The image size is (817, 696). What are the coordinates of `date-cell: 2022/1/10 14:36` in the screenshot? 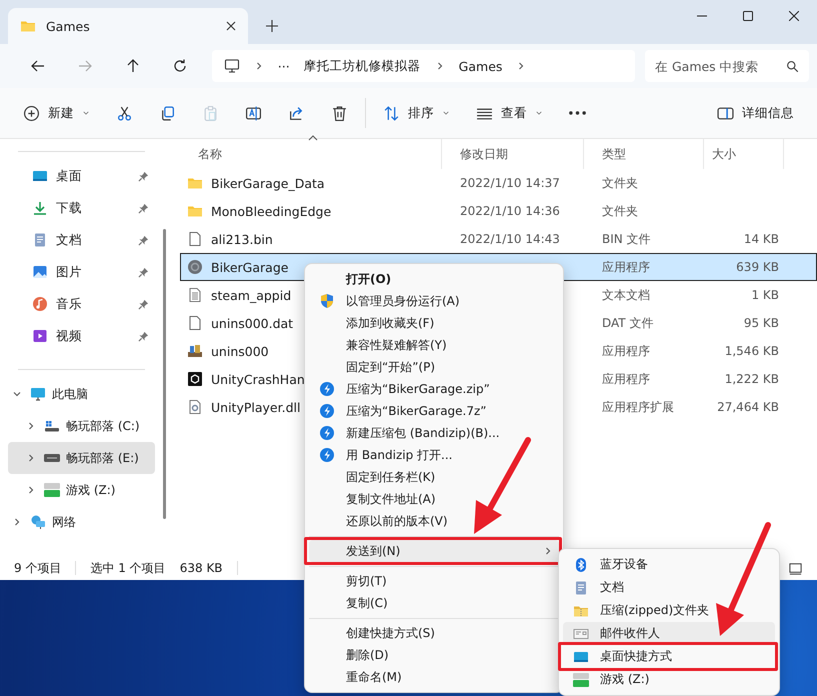 It's located at (510, 211).